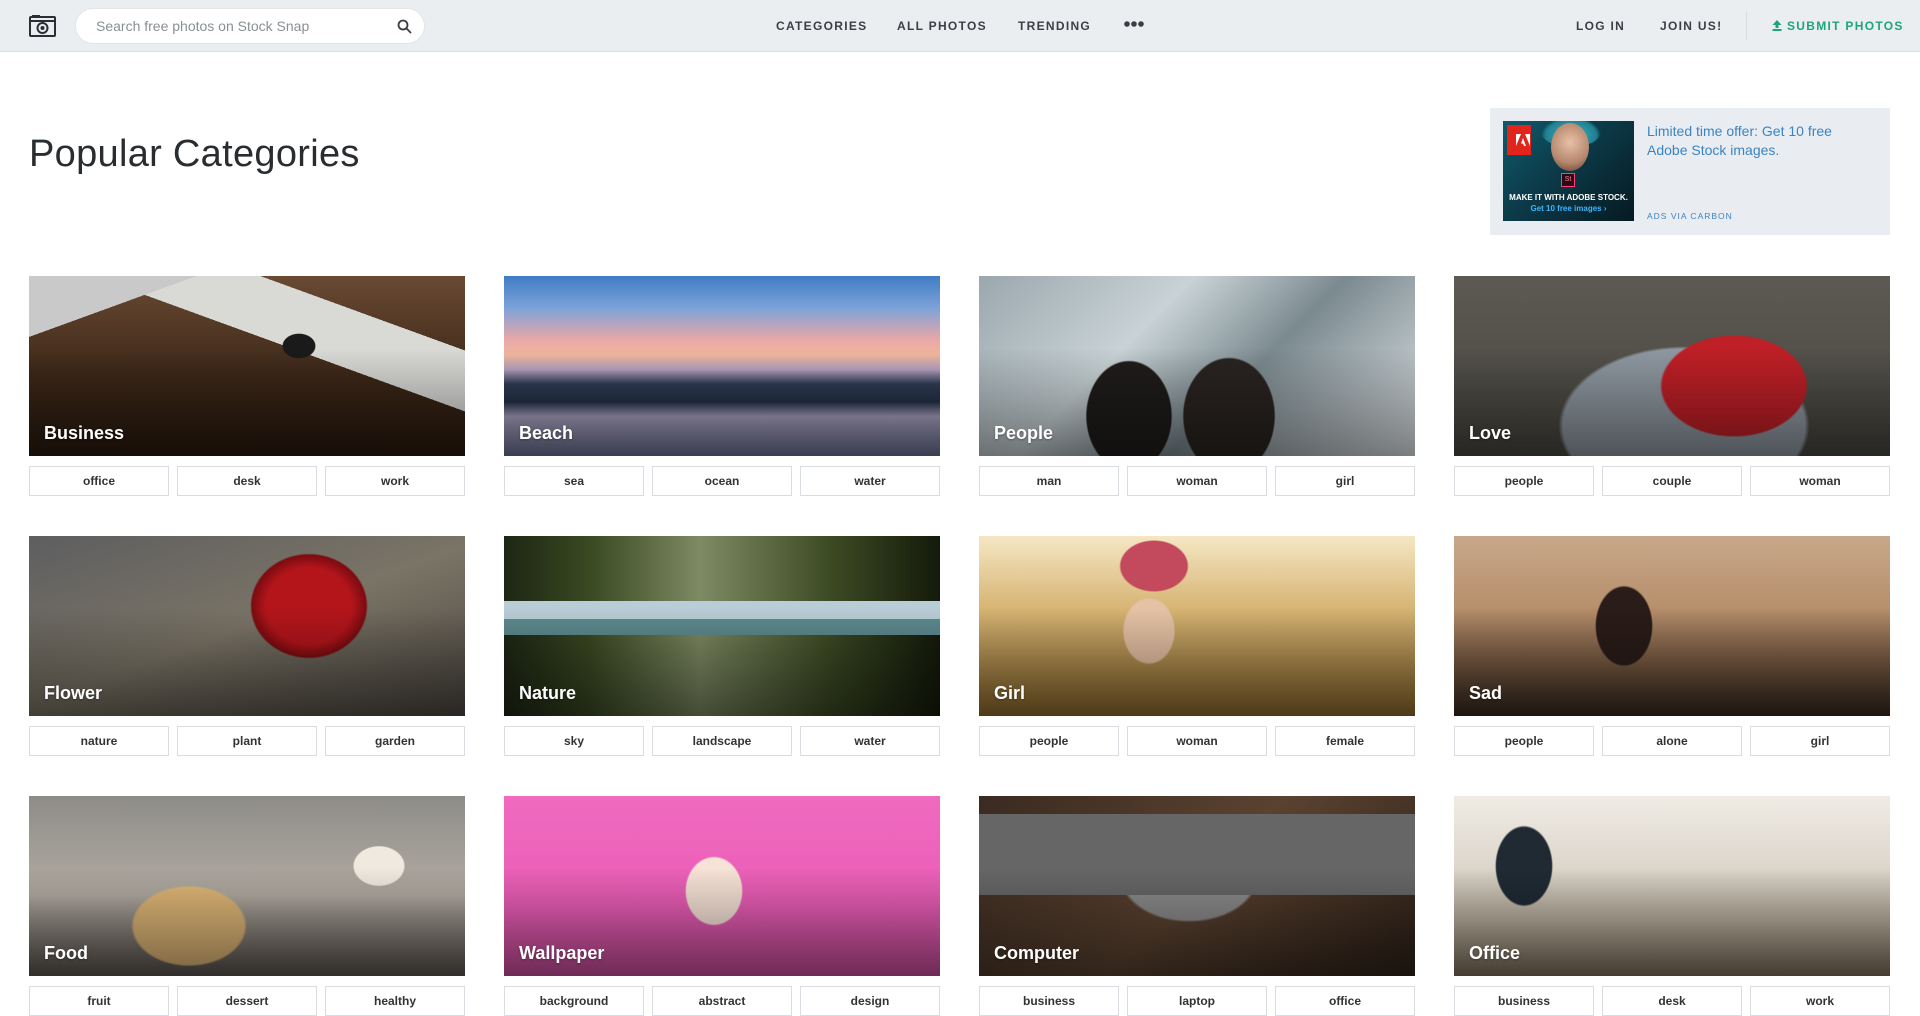 The image size is (1920, 1016). What do you see at coordinates (1672, 886) in the screenshot?
I see `category-photo: Office` at bounding box center [1672, 886].